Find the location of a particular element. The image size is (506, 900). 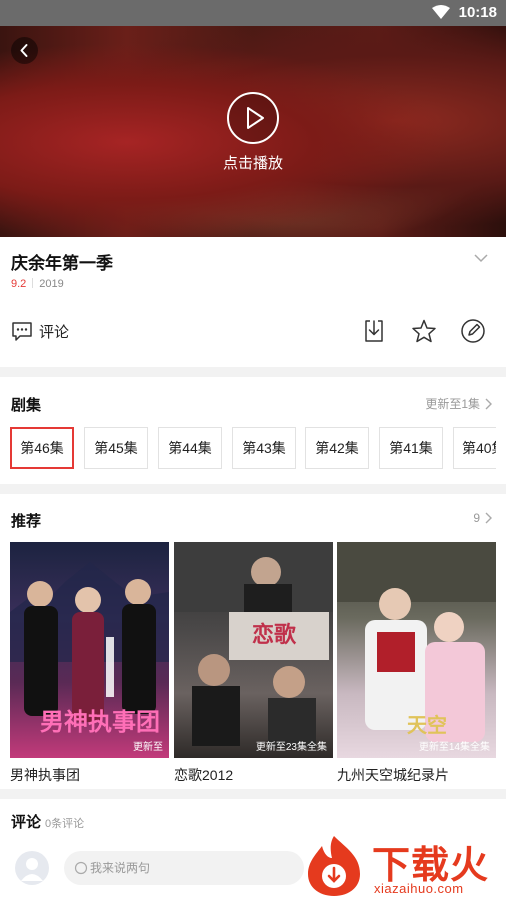

show-info: 庆余年第一季 9.2 2019 评论 is located at coordinates (253, 302).